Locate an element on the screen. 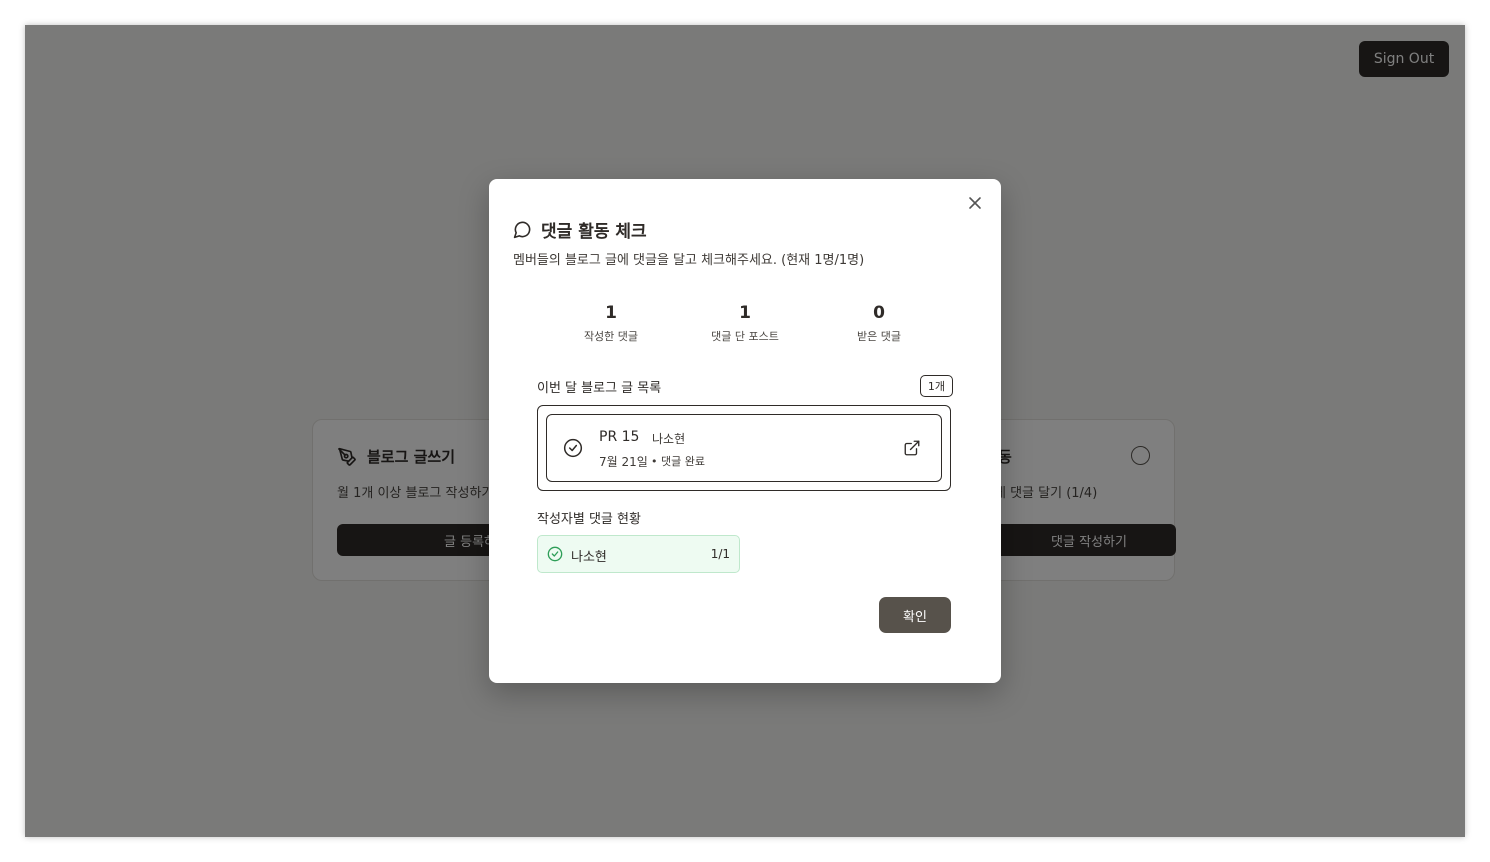  stat-commented-posts: 1 댓글 단 포스트 is located at coordinates (745, 323).